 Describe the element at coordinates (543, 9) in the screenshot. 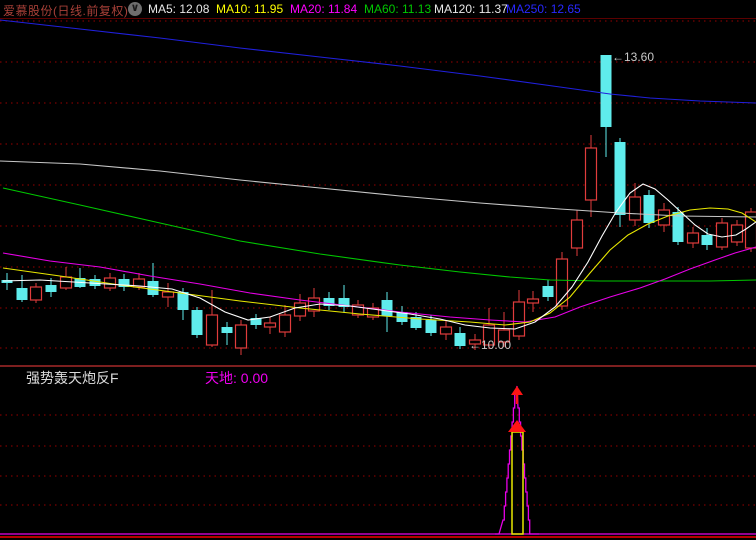

I see `ma-label-ma250: MA250: 12.65` at that location.